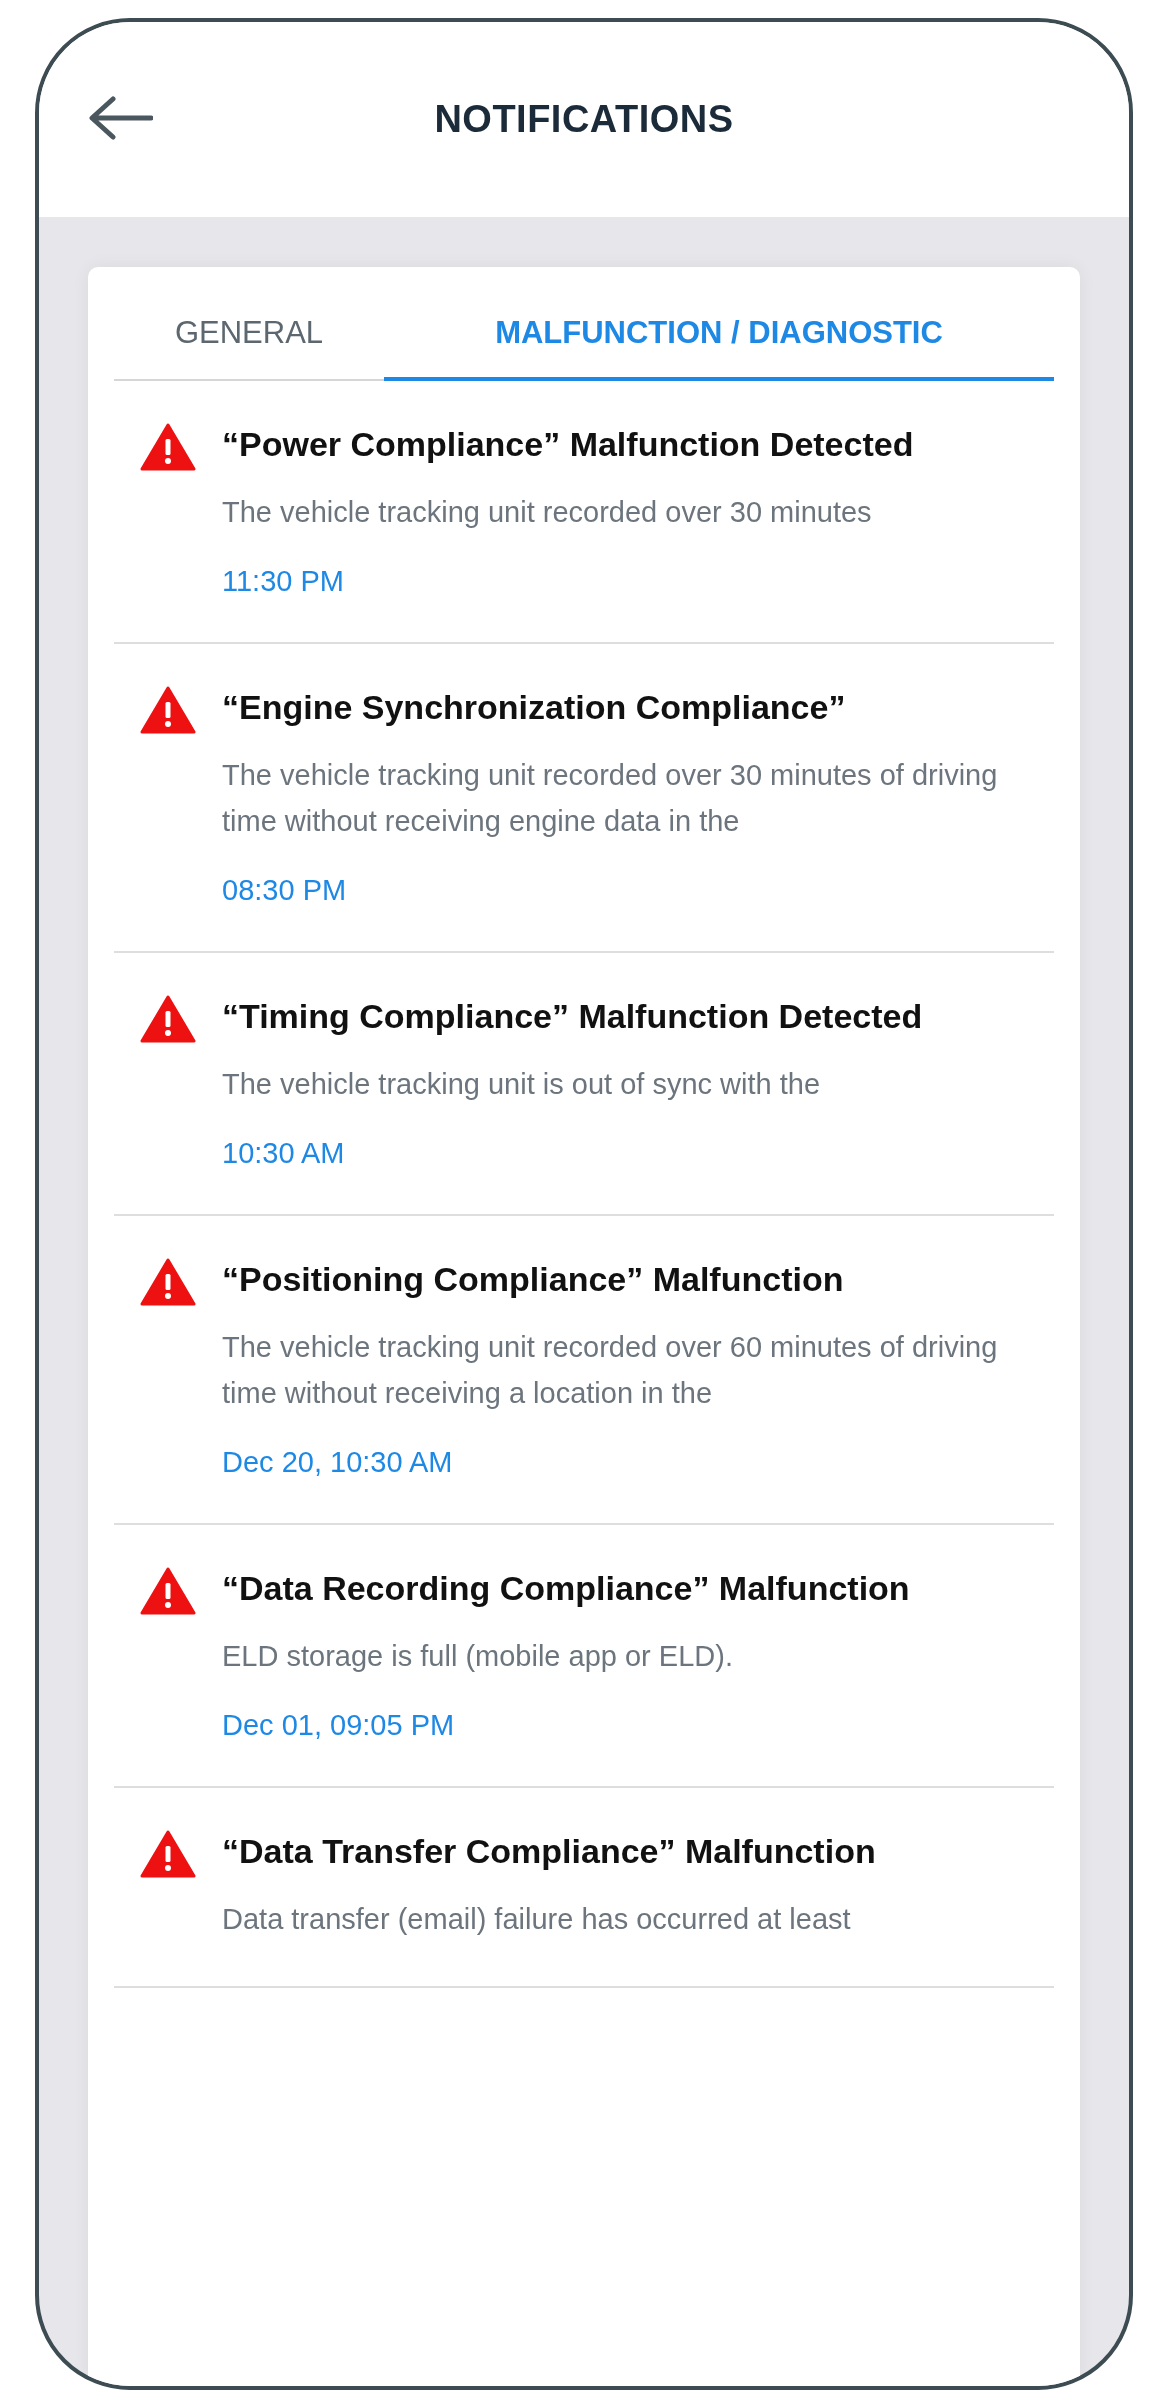  What do you see at coordinates (285, 890) in the screenshot?
I see `notification-time: 08:30 PM` at bounding box center [285, 890].